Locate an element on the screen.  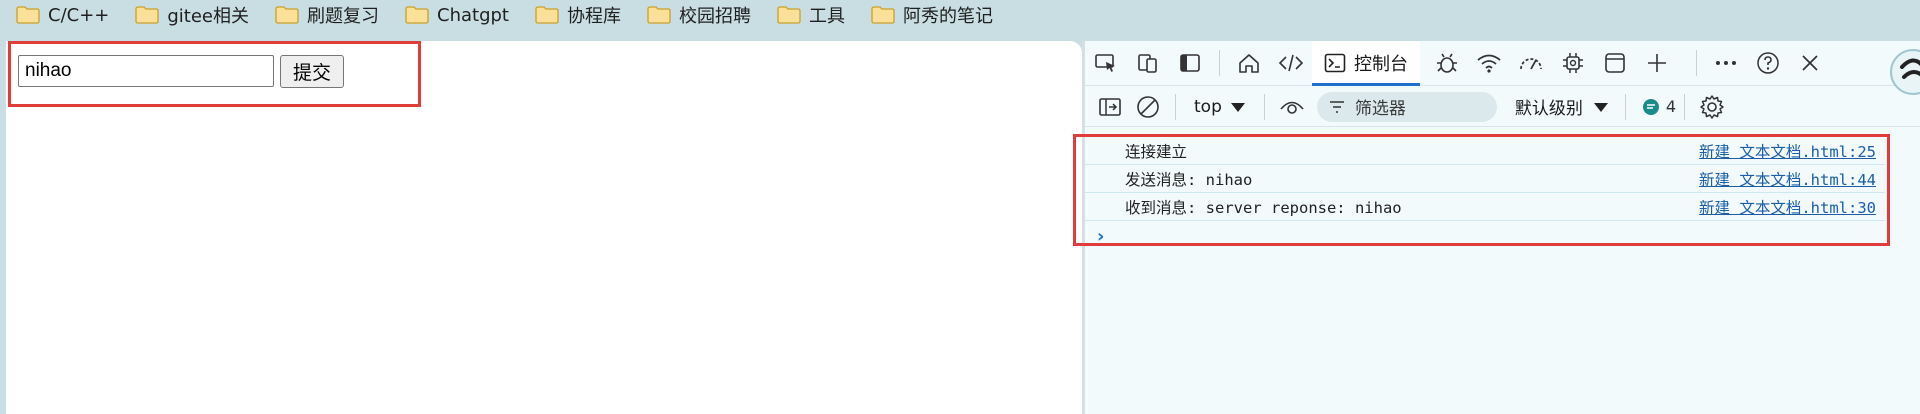
bookmark-coroutine: 协程库 is located at coordinates (578, 15).